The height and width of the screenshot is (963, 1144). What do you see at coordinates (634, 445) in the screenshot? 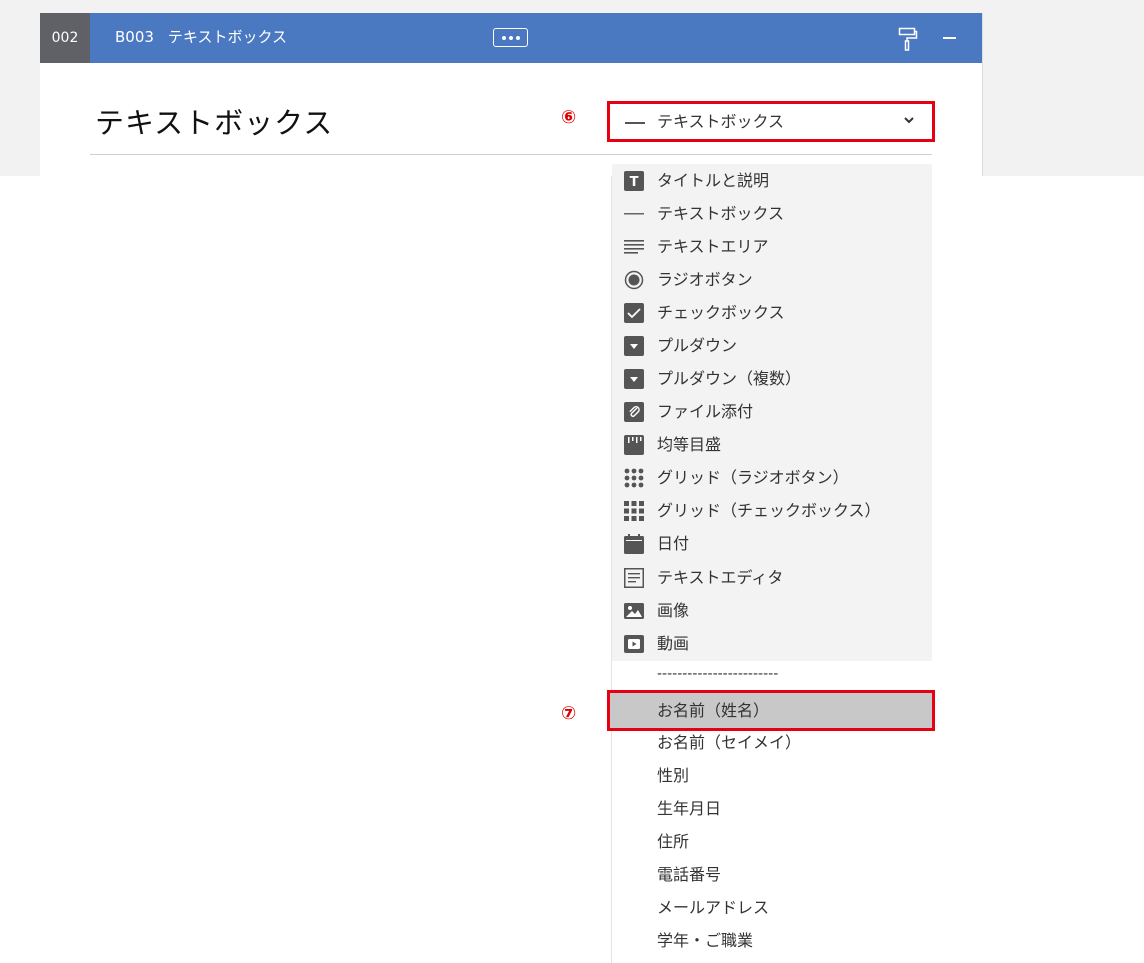
I see `ruler-icon` at bounding box center [634, 445].